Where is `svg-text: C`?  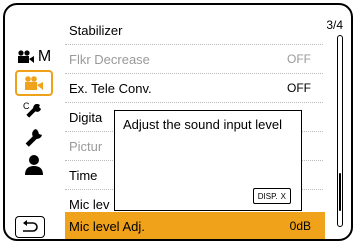
svg-text: C is located at coordinates (26, 106).